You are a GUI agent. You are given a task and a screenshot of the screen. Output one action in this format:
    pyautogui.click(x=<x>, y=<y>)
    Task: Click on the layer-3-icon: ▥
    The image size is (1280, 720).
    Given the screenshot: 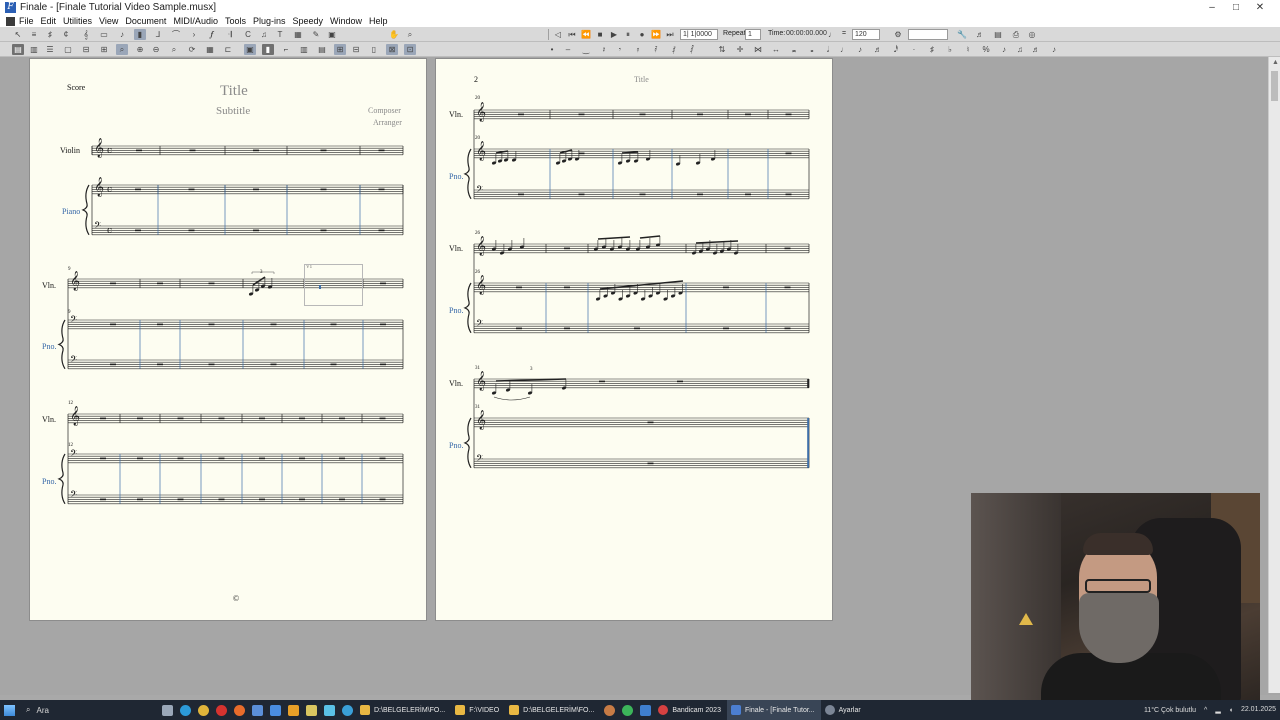 What is the action you would take?
    pyautogui.click(x=304, y=49)
    